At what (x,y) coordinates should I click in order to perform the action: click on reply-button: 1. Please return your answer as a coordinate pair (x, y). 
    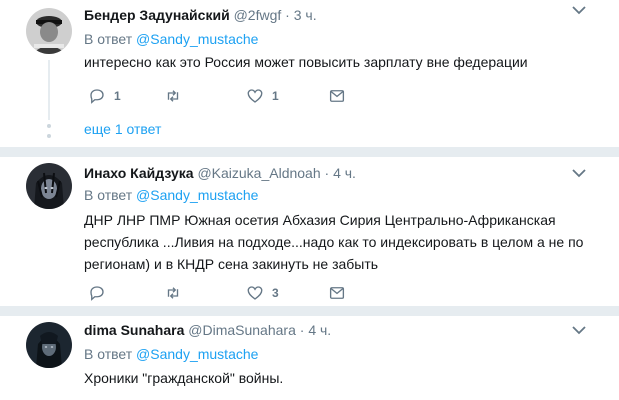
    Looking at the image, I should click on (104, 96).